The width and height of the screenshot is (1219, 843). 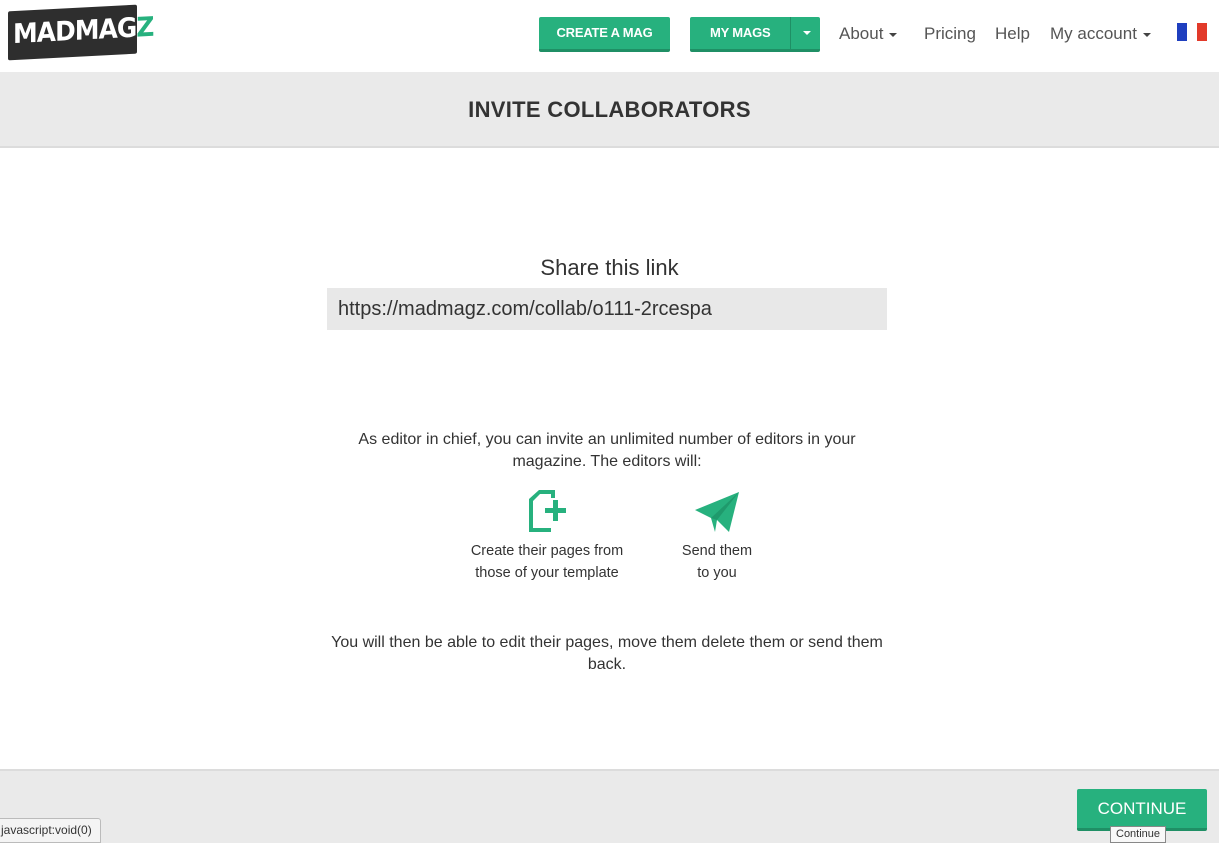 I want to click on french-flag-icon, so click(x=1192, y=32).